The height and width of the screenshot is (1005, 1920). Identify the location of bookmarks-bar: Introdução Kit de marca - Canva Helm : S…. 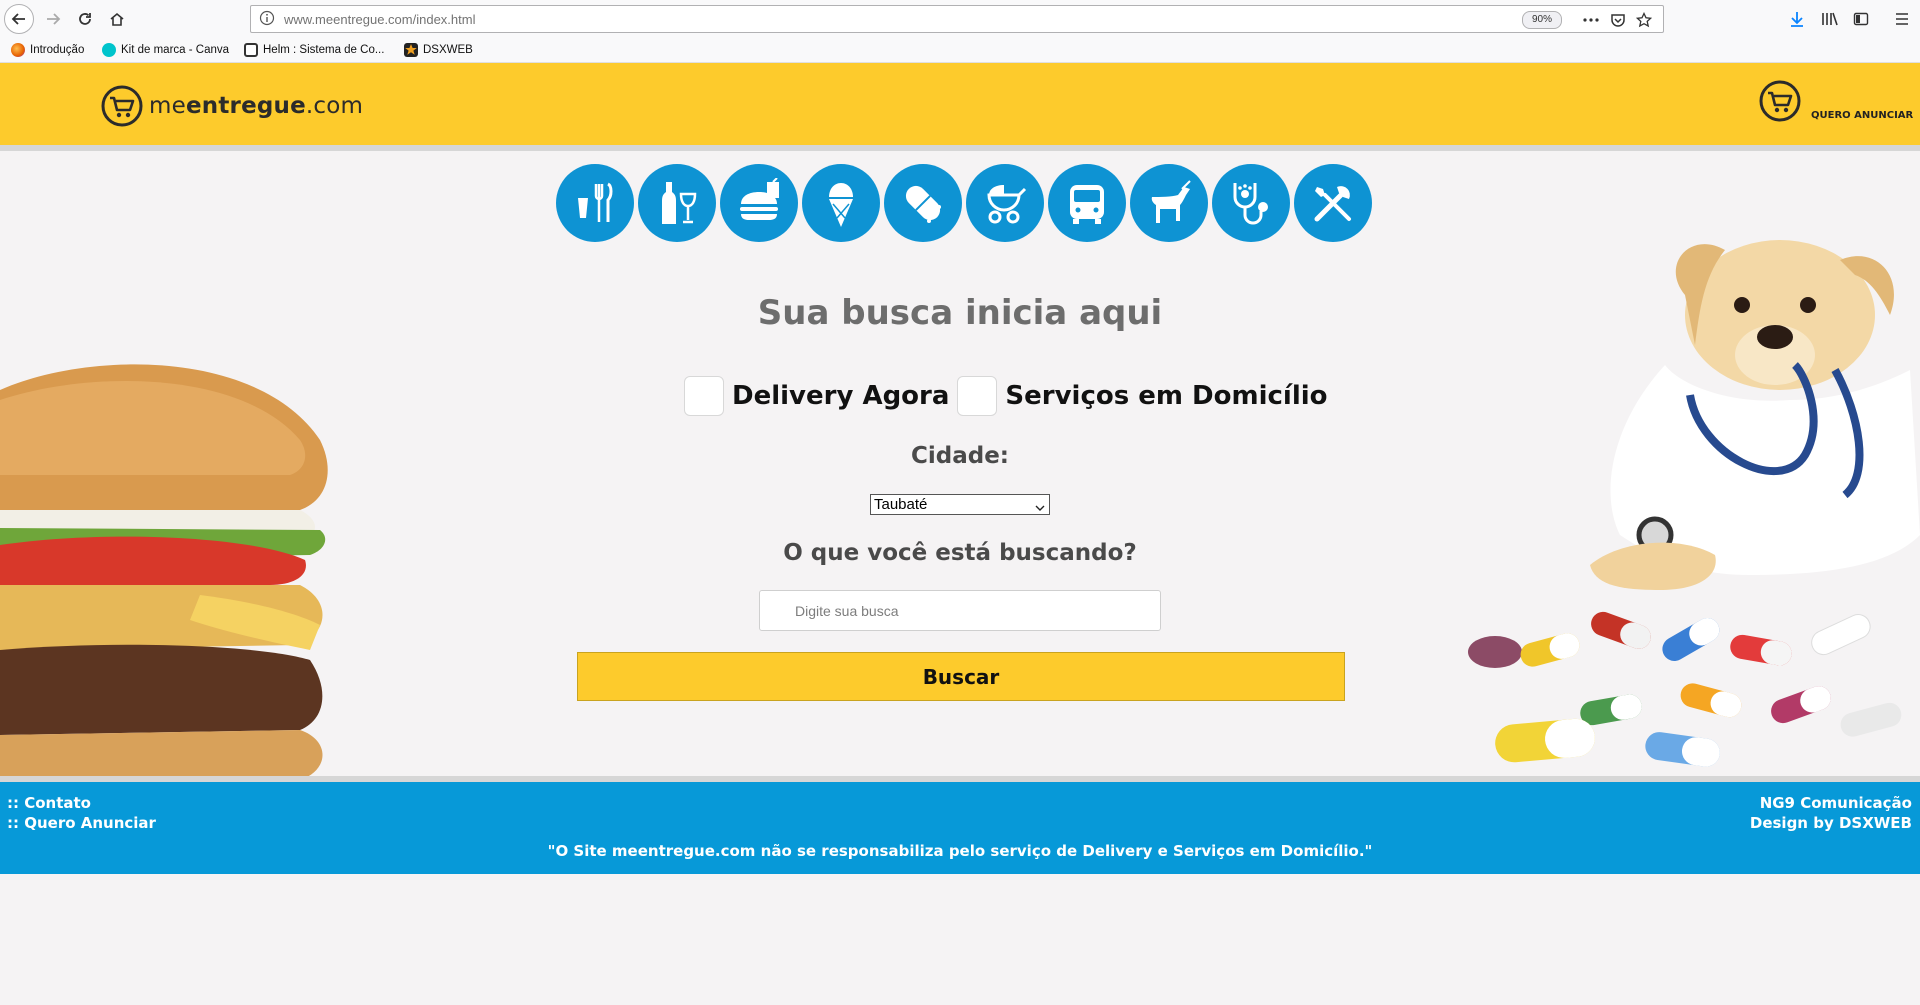
(960, 50).